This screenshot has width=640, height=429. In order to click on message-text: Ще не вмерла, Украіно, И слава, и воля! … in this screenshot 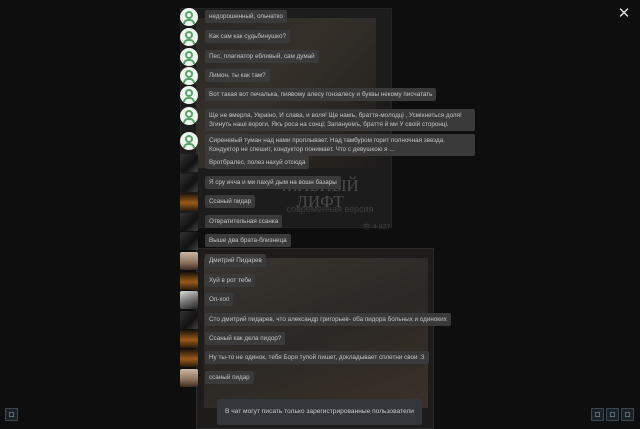, I will do `click(340, 120)`.